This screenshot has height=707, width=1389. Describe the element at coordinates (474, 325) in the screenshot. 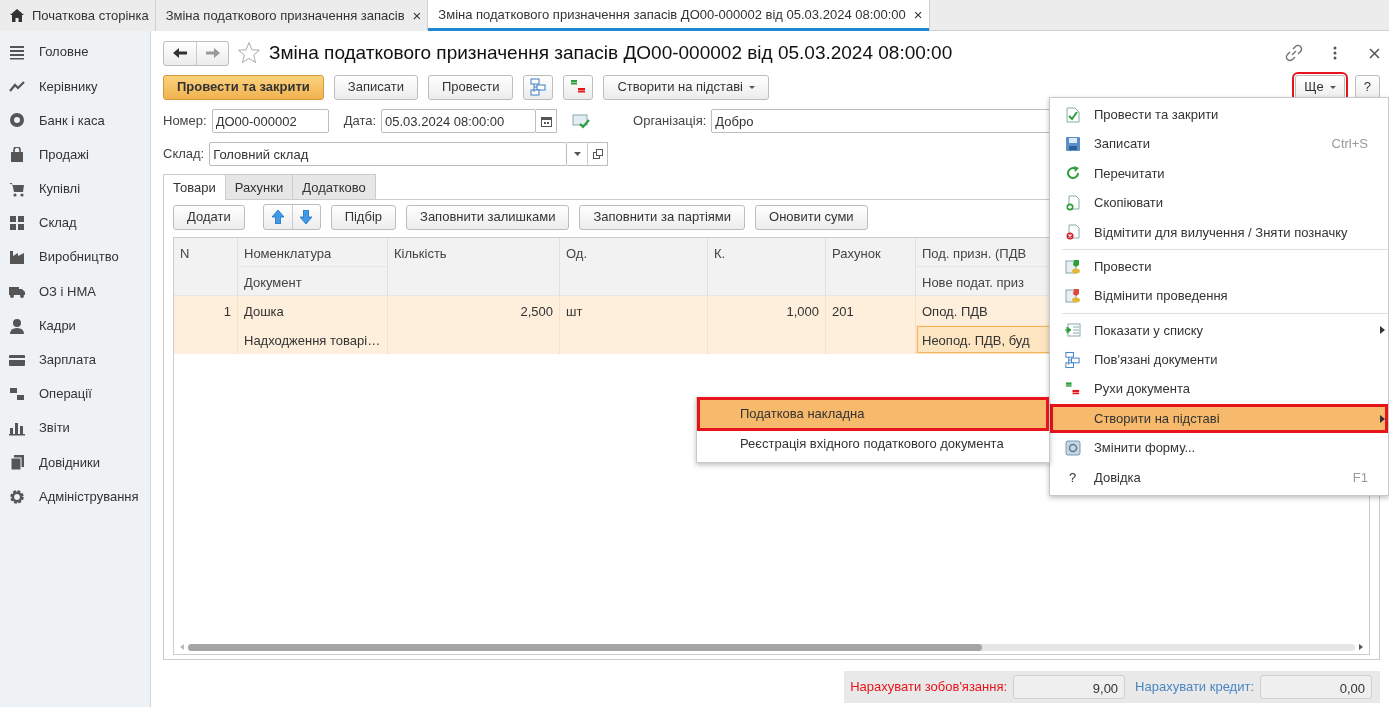

I see `table-cell: 2,500` at that location.